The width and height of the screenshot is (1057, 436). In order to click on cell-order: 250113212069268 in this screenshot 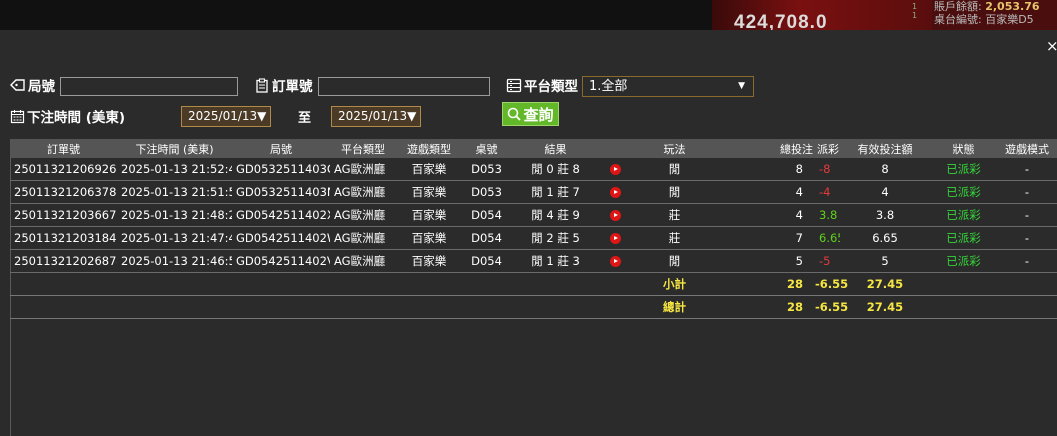, I will do `click(63, 169)`.